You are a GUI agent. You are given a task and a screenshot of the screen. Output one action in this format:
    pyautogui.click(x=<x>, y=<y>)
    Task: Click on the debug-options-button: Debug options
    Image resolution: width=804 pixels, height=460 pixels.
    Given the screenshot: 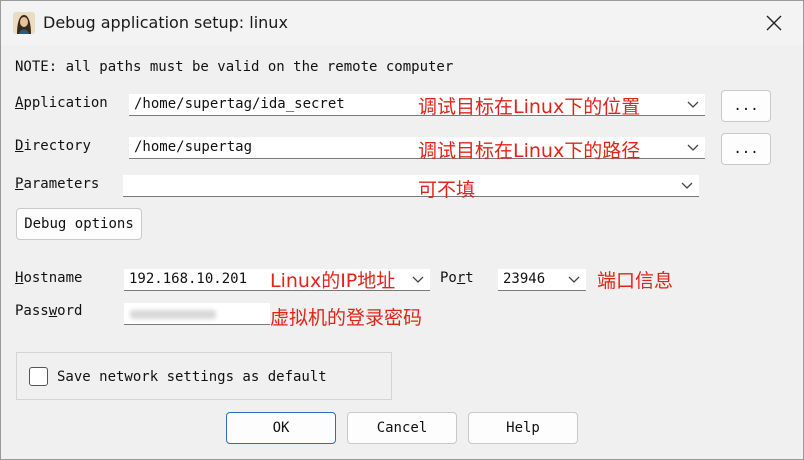 What is the action you would take?
    pyautogui.click(x=79, y=224)
    